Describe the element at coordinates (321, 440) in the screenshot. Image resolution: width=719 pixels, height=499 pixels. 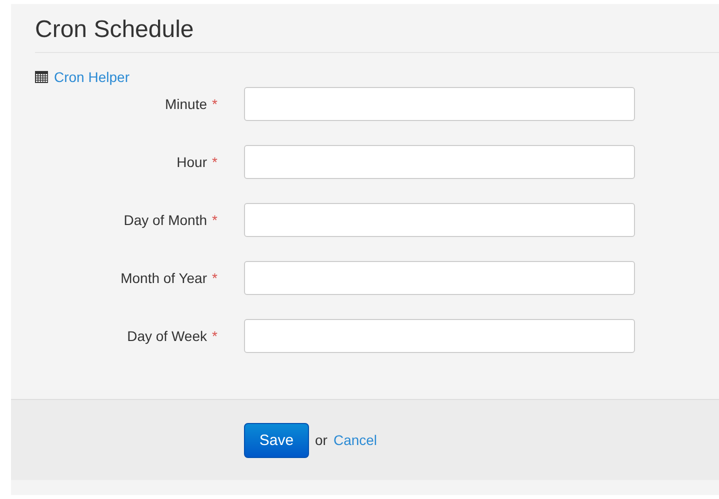
I see `or-text: or` at that location.